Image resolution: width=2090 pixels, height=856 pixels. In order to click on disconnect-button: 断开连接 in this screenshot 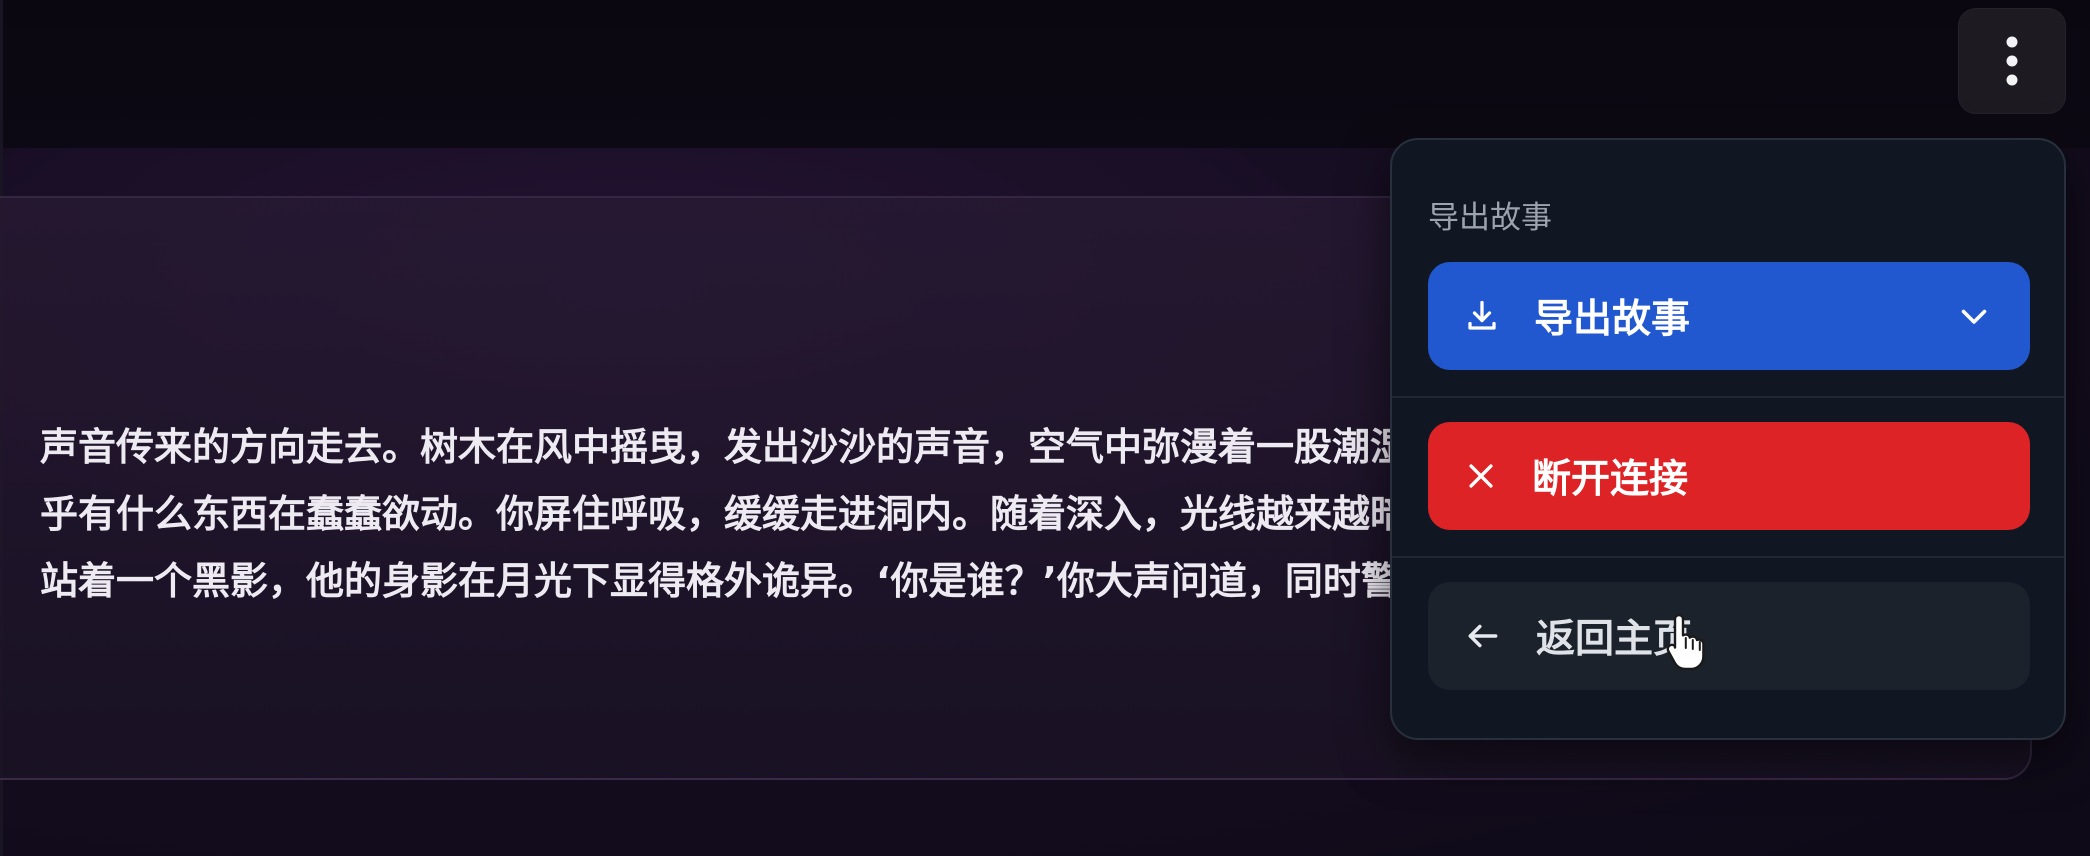, I will do `click(1729, 476)`.